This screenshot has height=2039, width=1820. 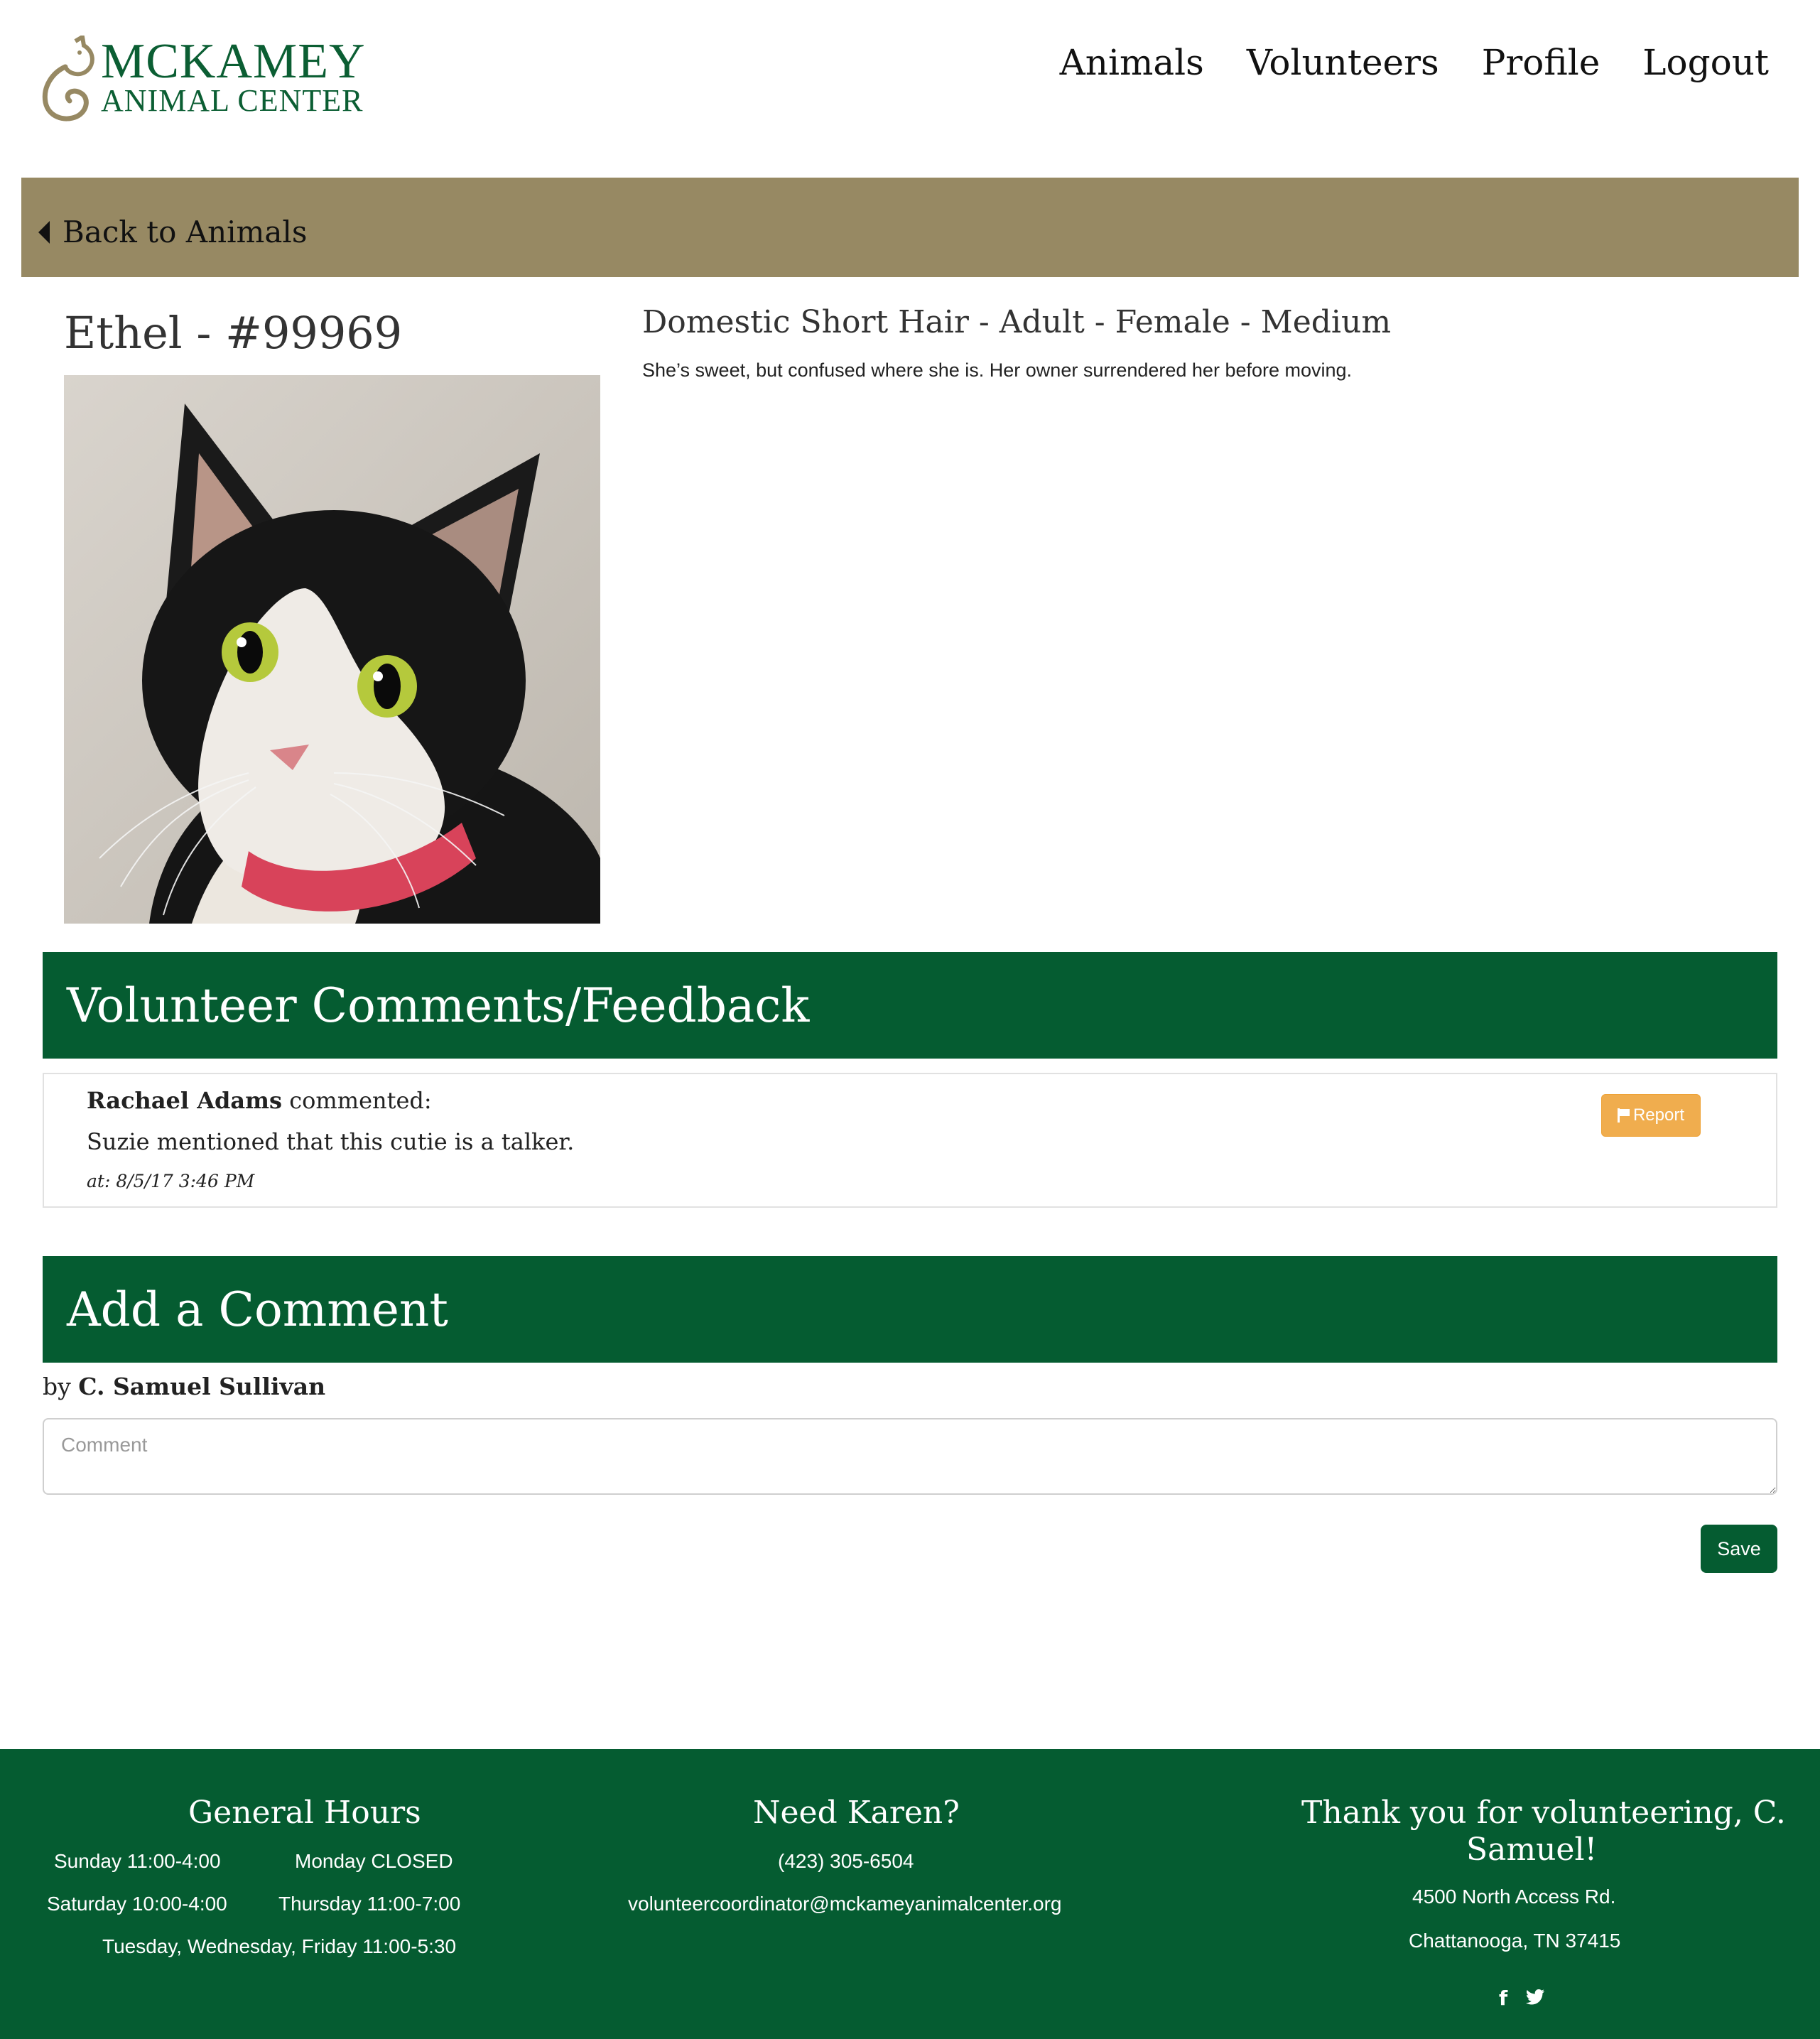 I want to click on facebook-icon: f, so click(x=1503, y=1998).